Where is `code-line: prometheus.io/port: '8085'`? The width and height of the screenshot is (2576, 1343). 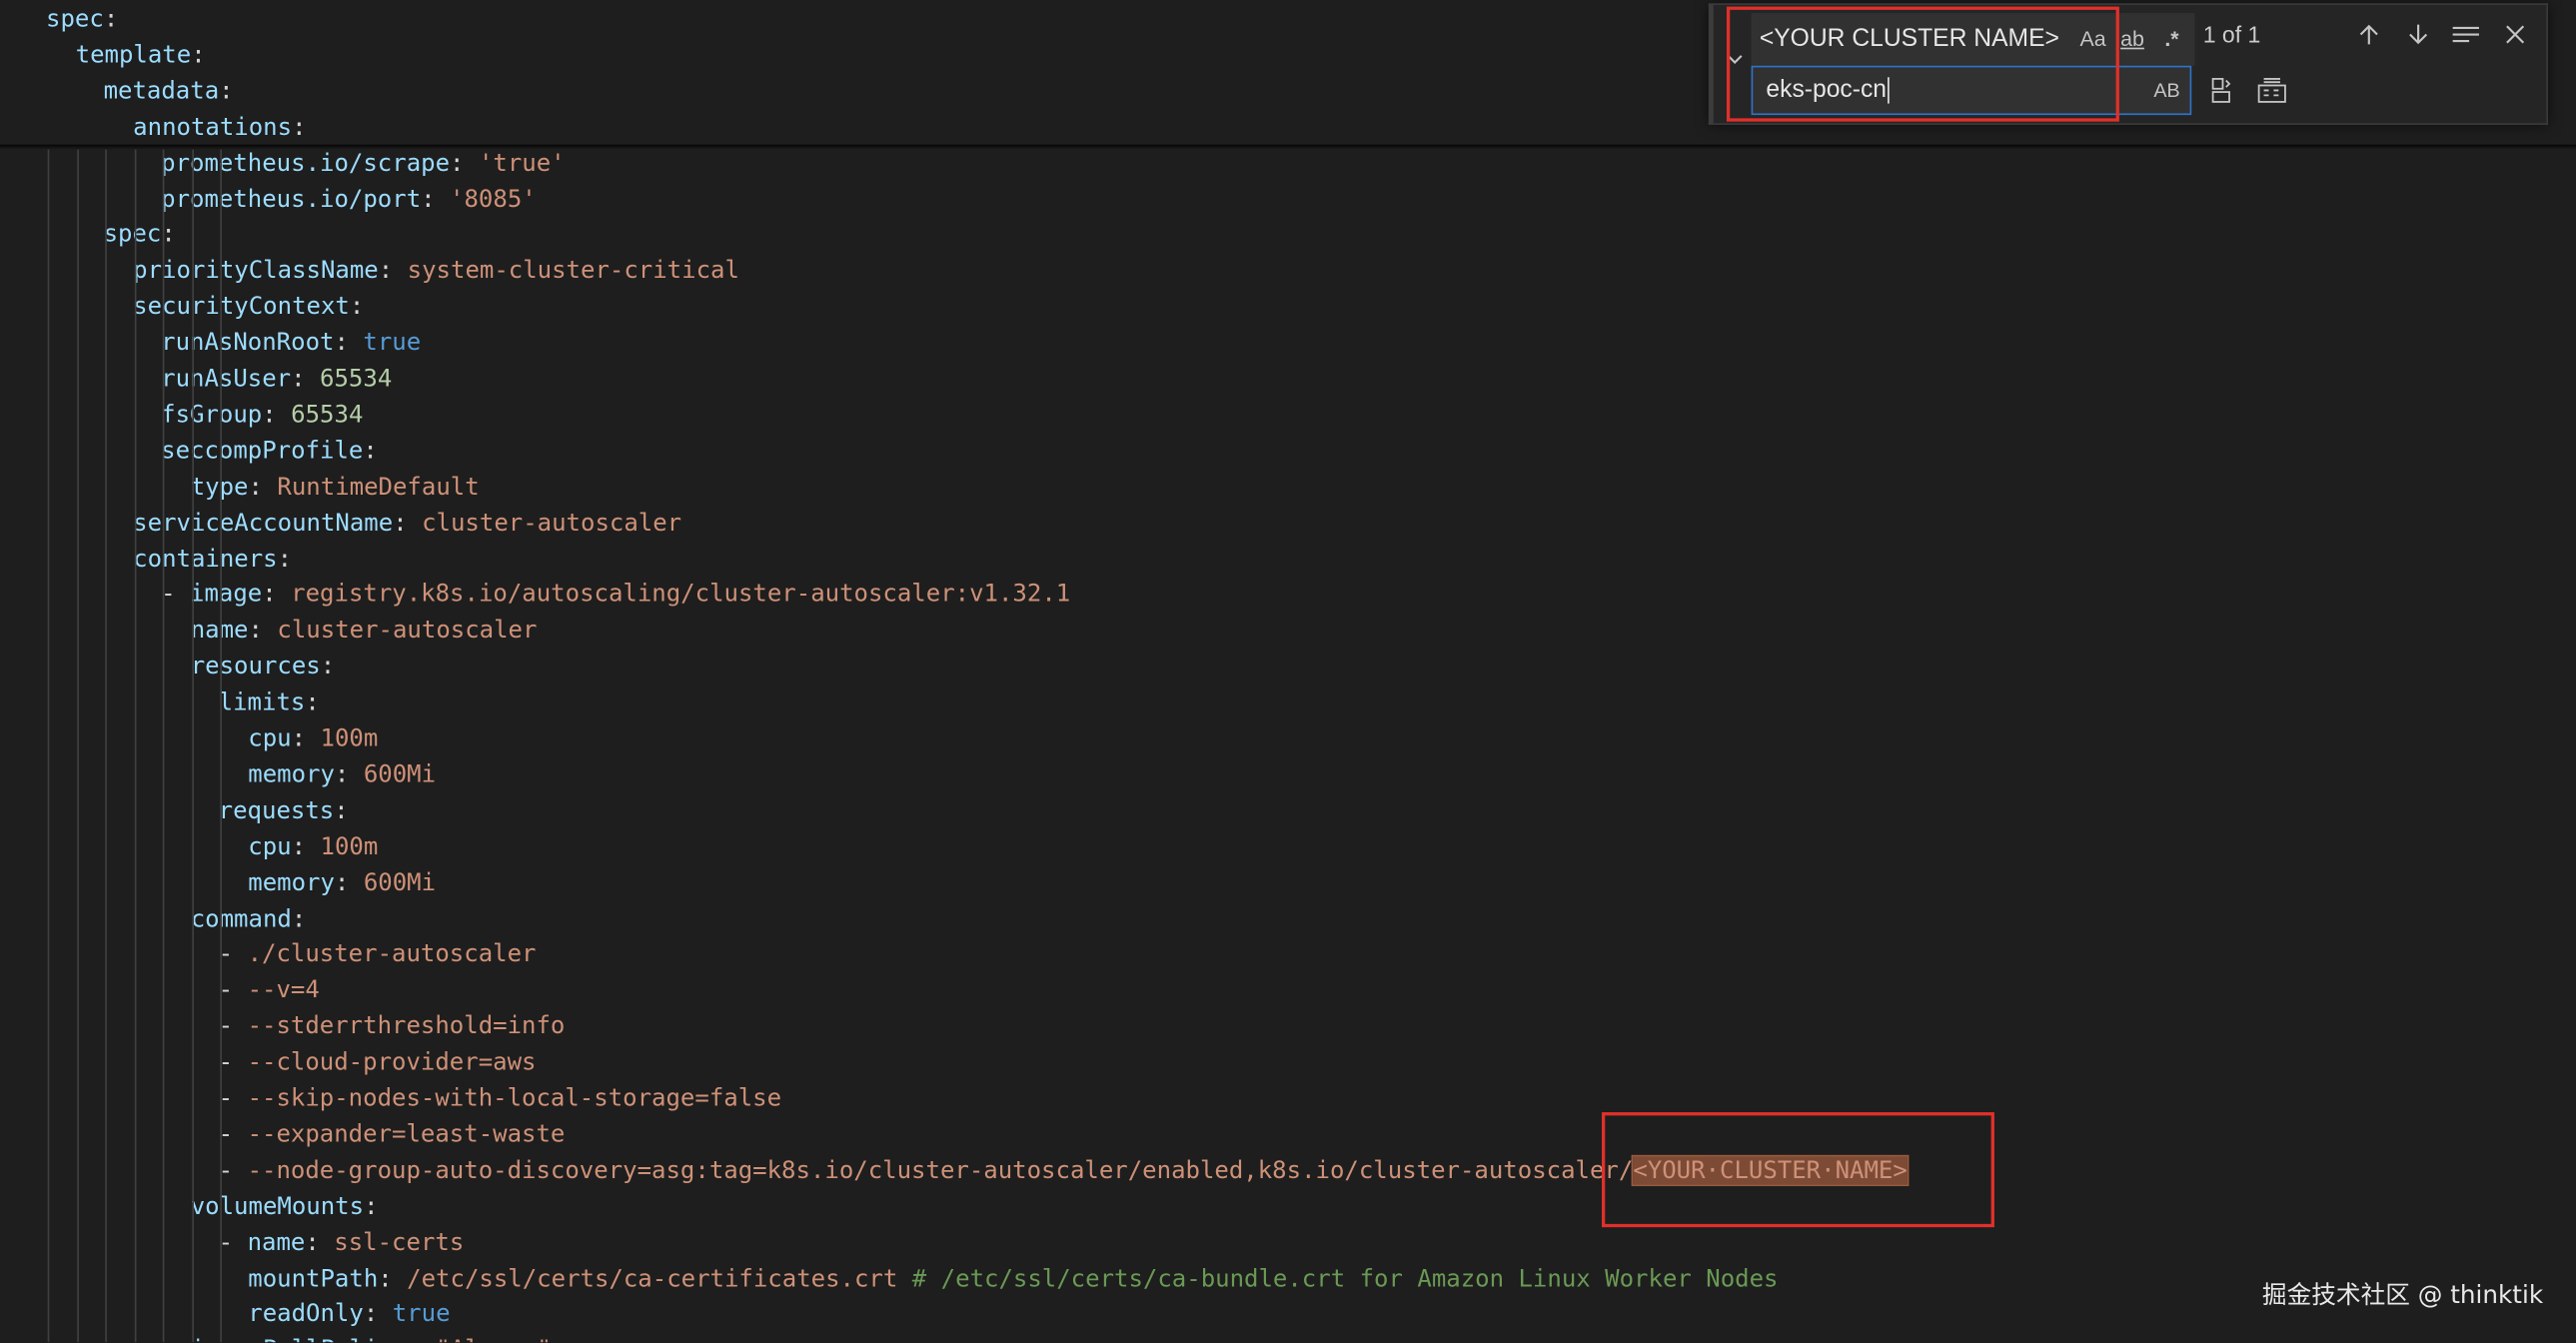
code-line: prometheus.io/port: '8085' is located at coordinates (349, 200).